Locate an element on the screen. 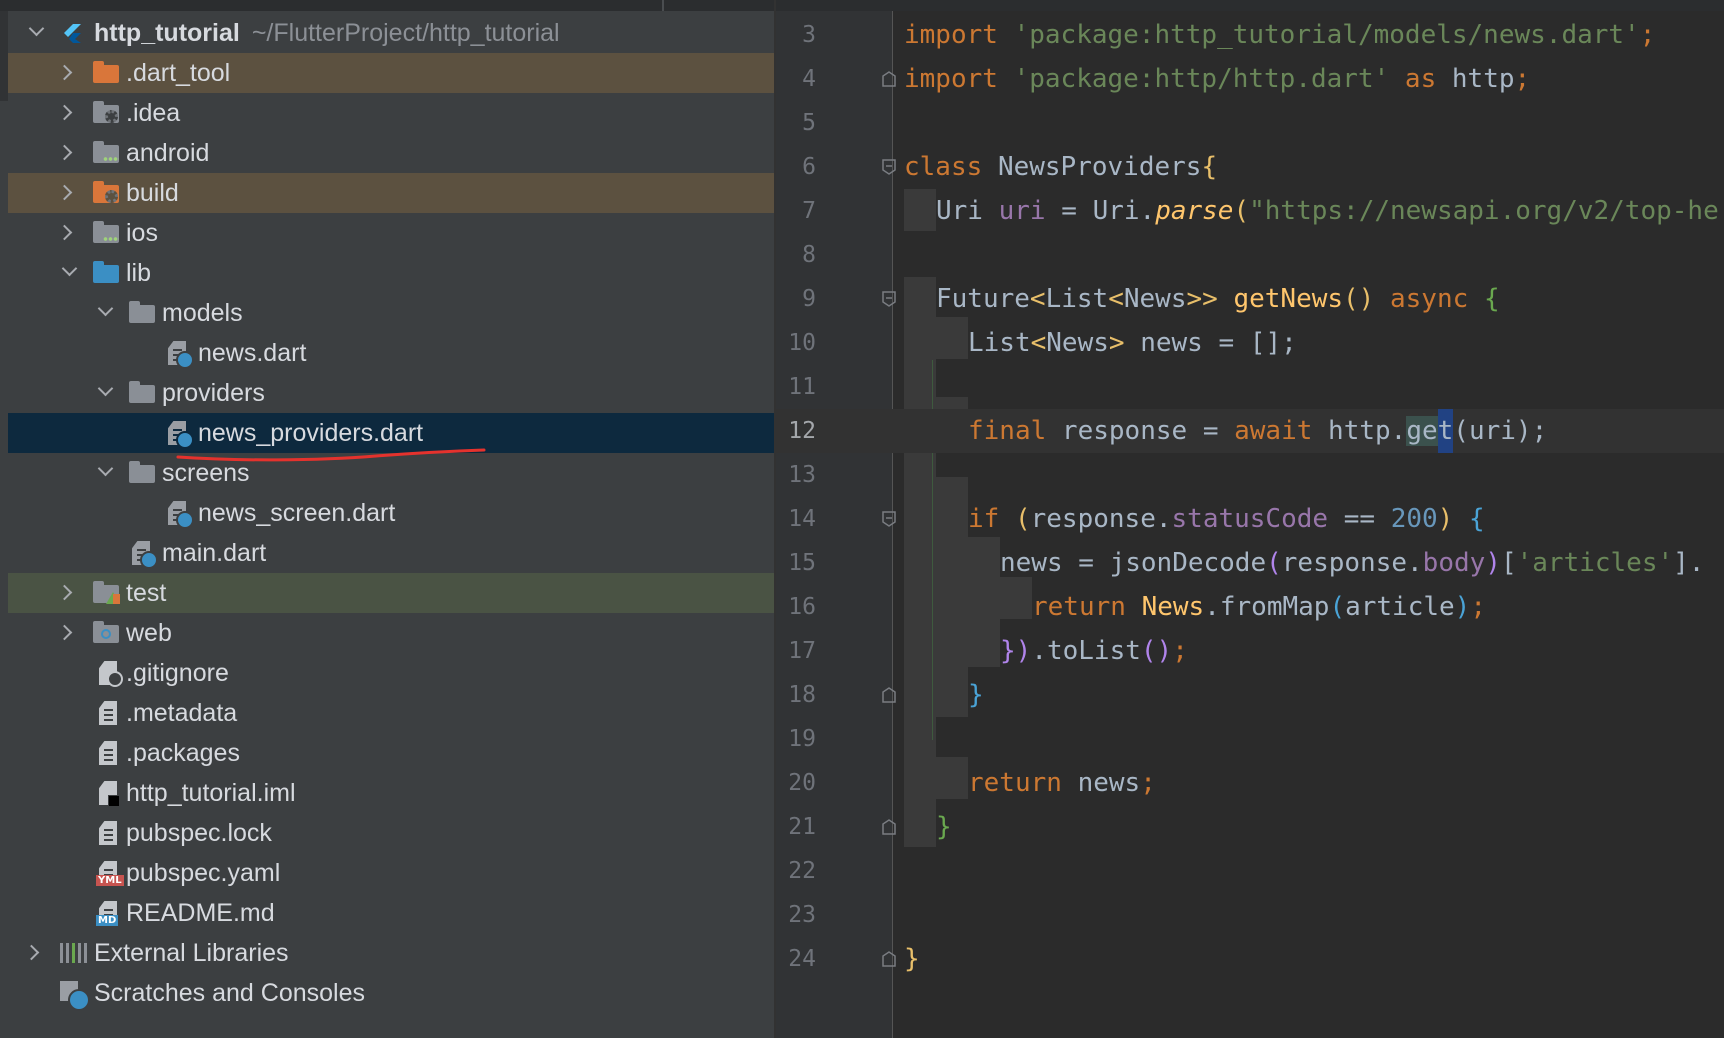 Image resolution: width=1724 pixels, height=1038 pixels. tree-item-ios: ios is located at coordinates (391, 233).